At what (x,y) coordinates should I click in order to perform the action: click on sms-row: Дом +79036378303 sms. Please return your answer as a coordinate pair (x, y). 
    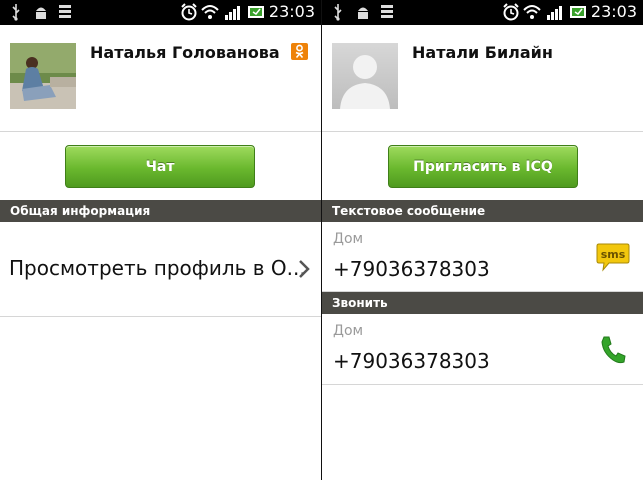
    Looking at the image, I should click on (482, 257).